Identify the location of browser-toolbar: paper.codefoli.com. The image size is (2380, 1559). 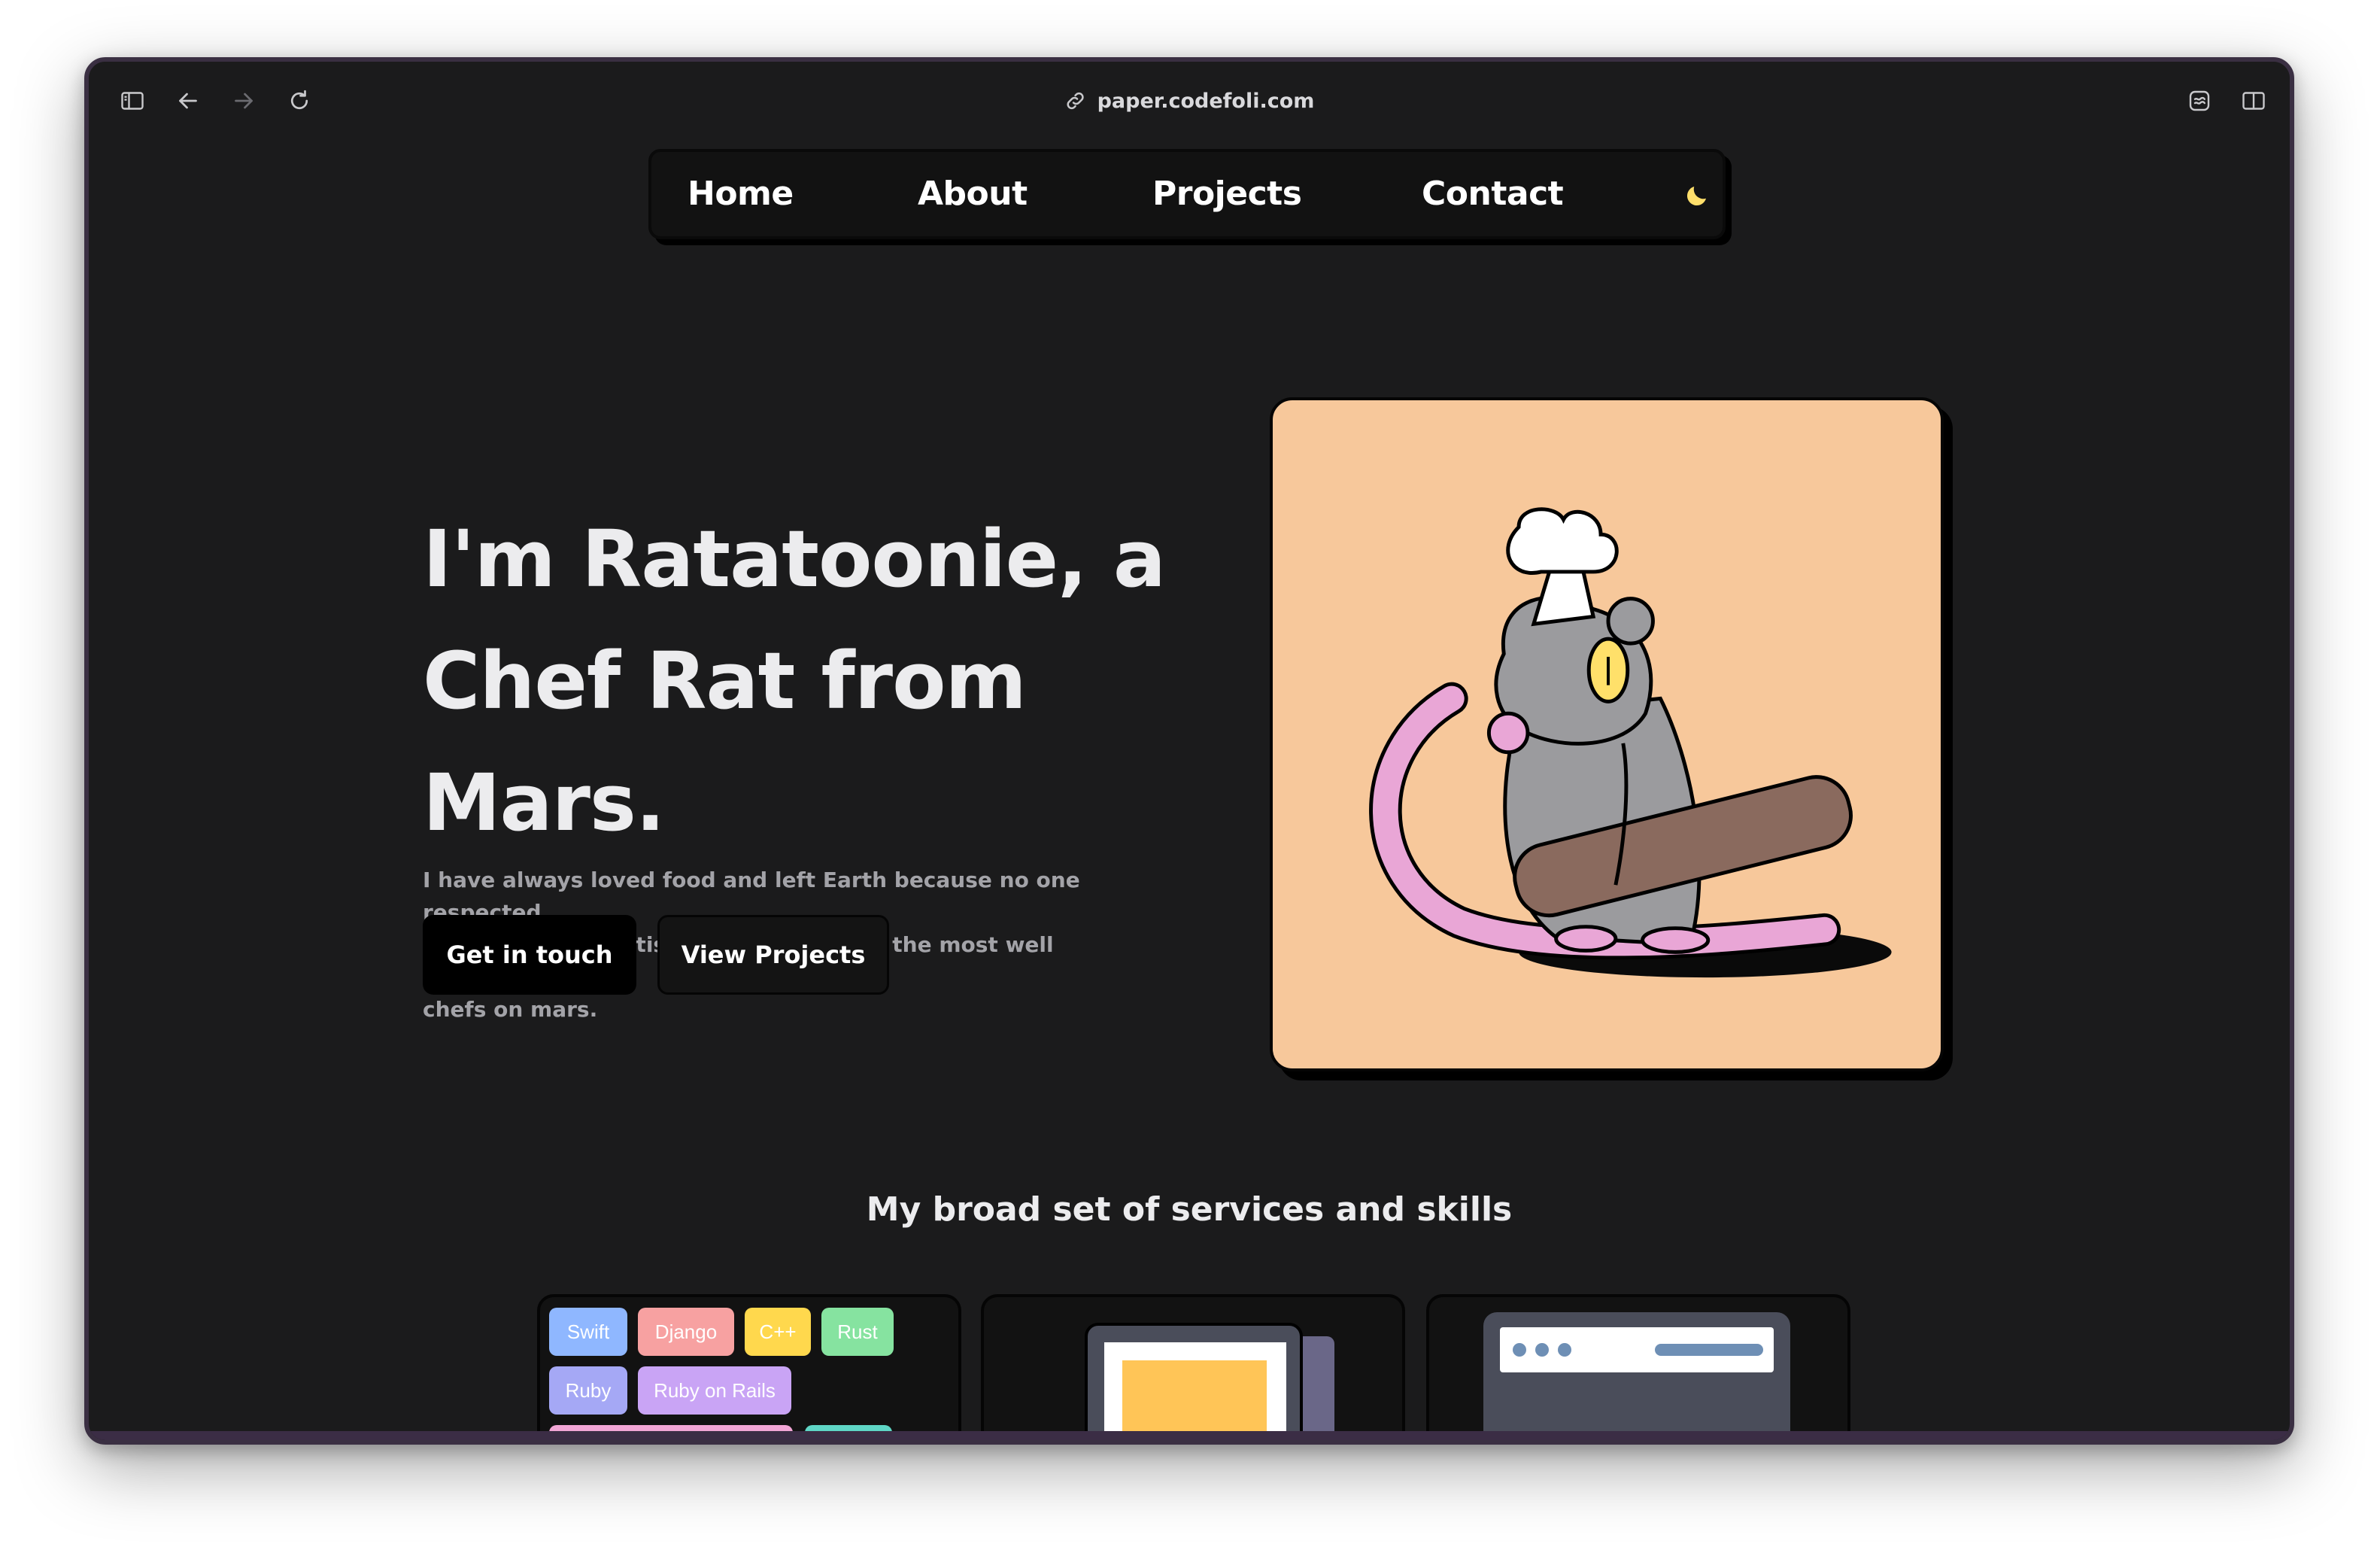
(1189, 101).